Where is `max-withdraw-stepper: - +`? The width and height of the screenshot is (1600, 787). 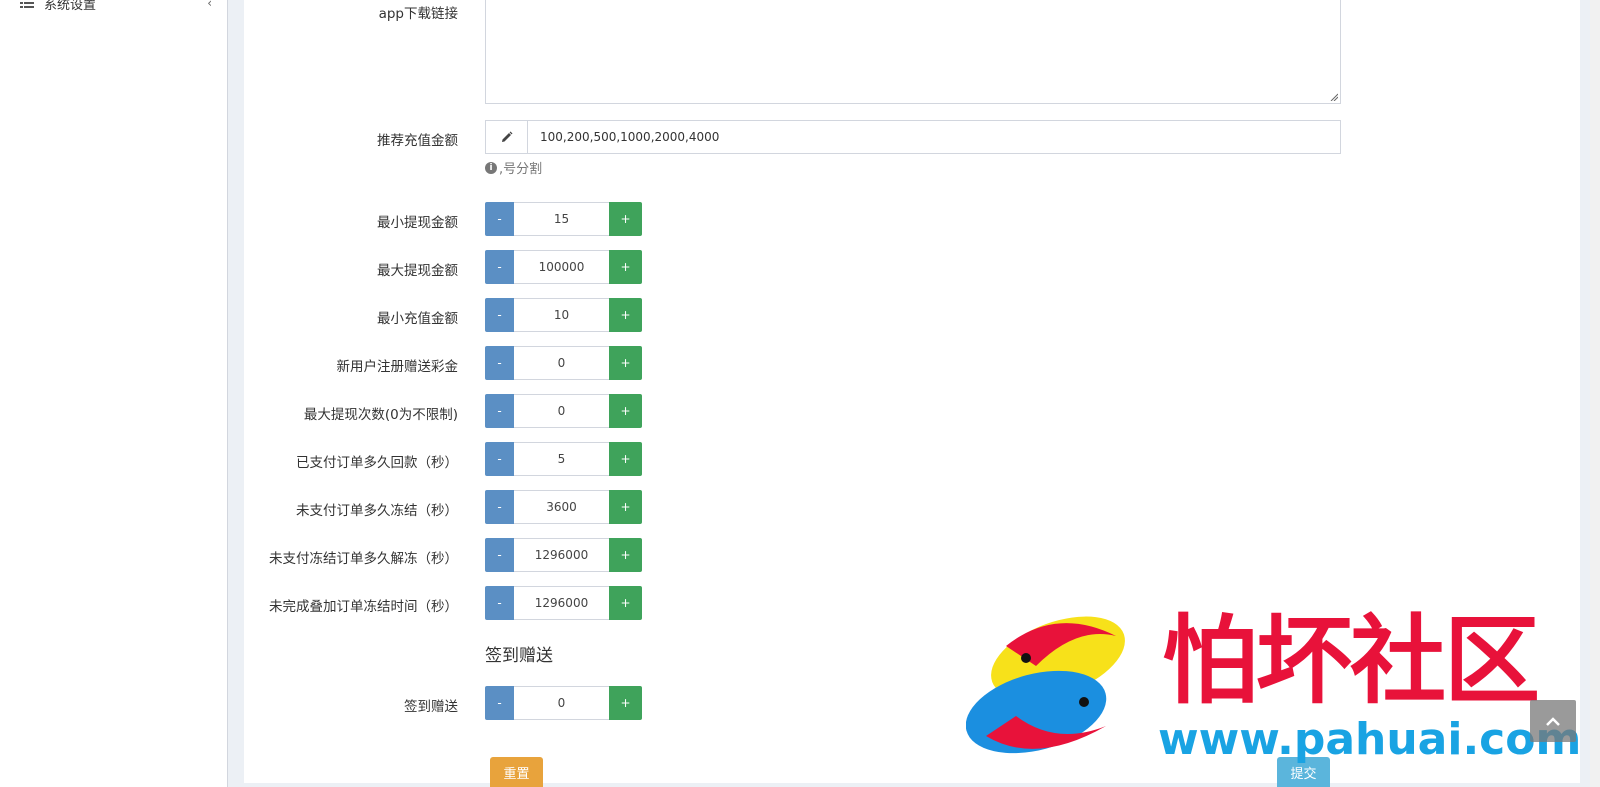 max-withdraw-stepper: - + is located at coordinates (563, 267).